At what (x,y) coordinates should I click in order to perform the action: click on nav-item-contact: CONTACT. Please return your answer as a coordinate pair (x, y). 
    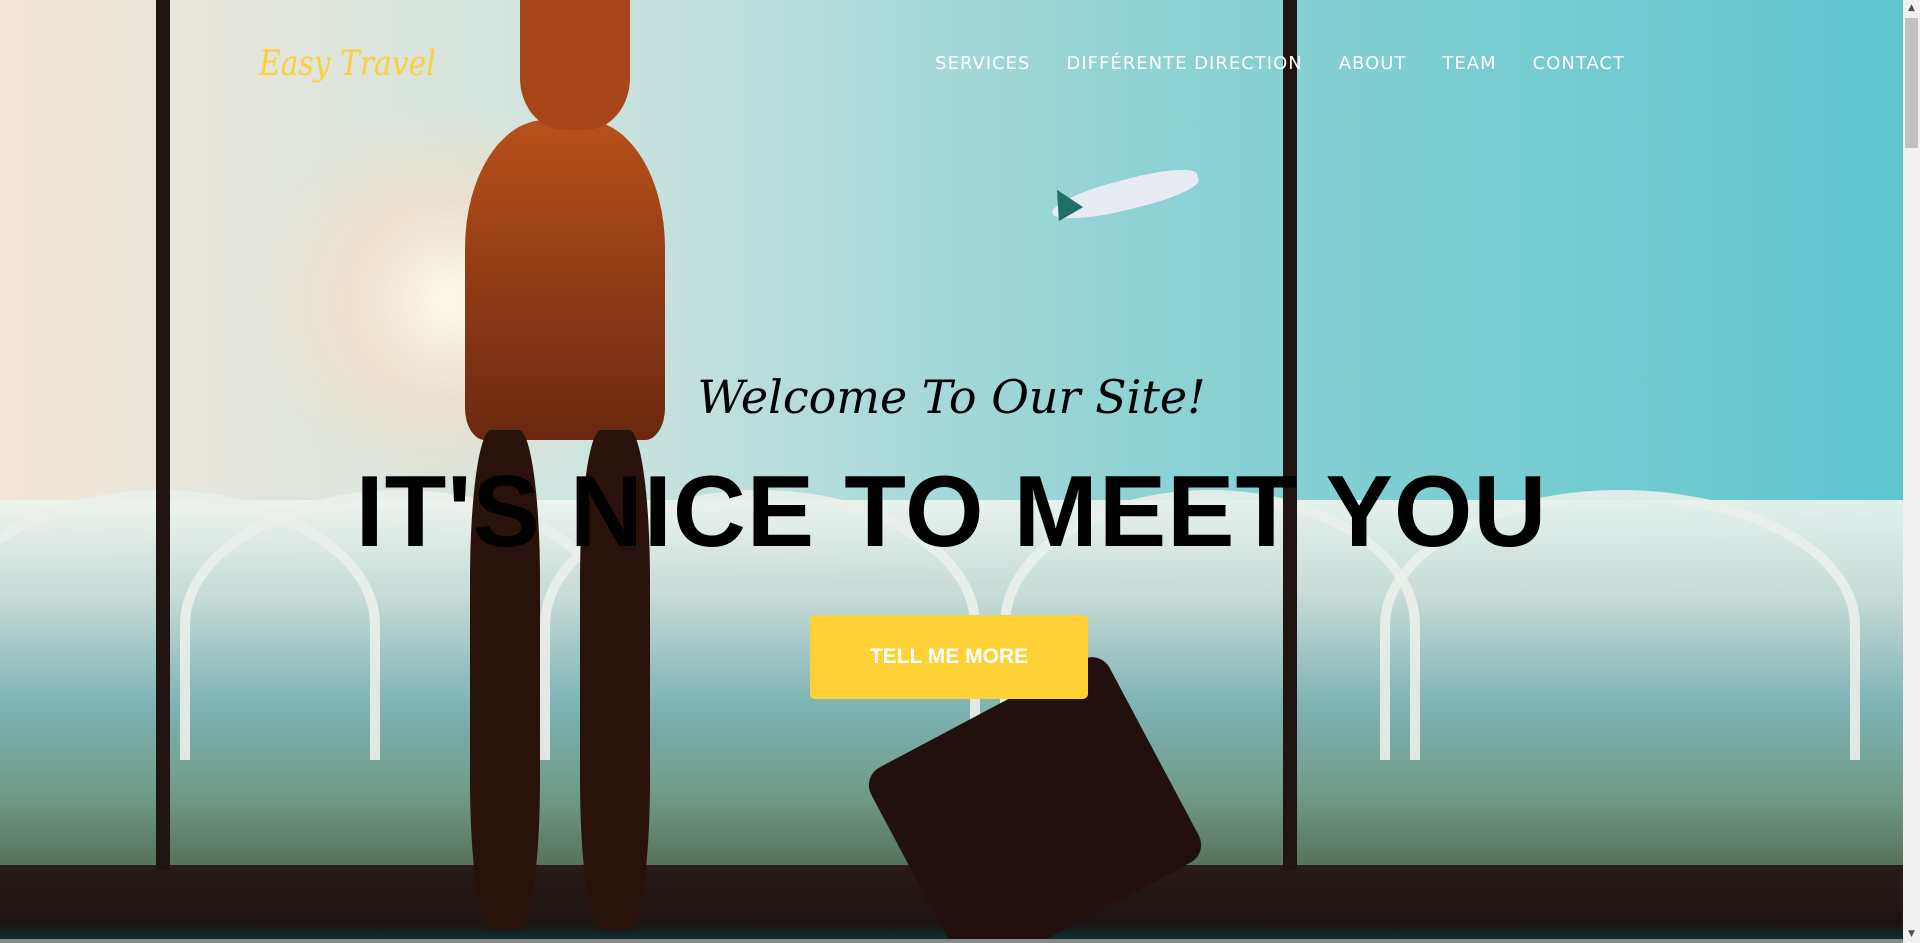
    Looking at the image, I should click on (1579, 63).